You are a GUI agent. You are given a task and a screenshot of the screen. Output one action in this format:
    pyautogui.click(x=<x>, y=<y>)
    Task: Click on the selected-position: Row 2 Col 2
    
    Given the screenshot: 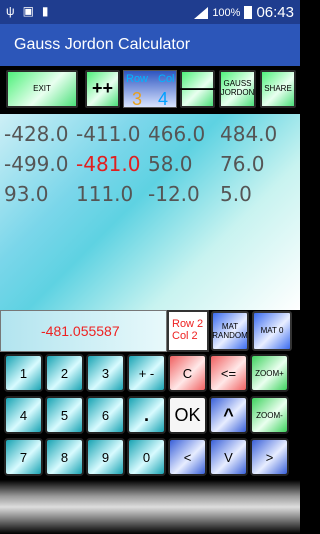 What is the action you would take?
    pyautogui.click(x=188, y=331)
    